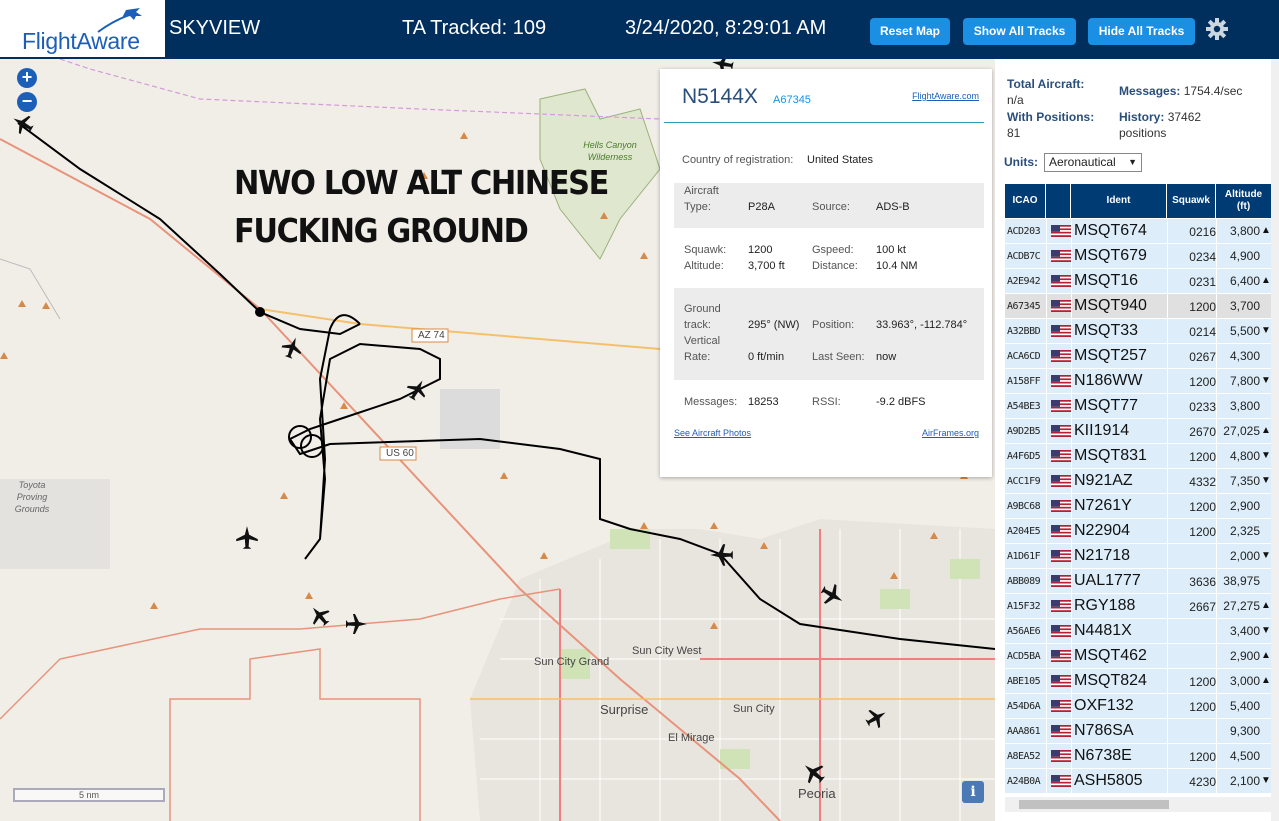 This screenshot has width=1279, height=821. Describe the element at coordinates (697, 207) in the screenshot. I see `aircraft-type-label-2: Type:` at that location.